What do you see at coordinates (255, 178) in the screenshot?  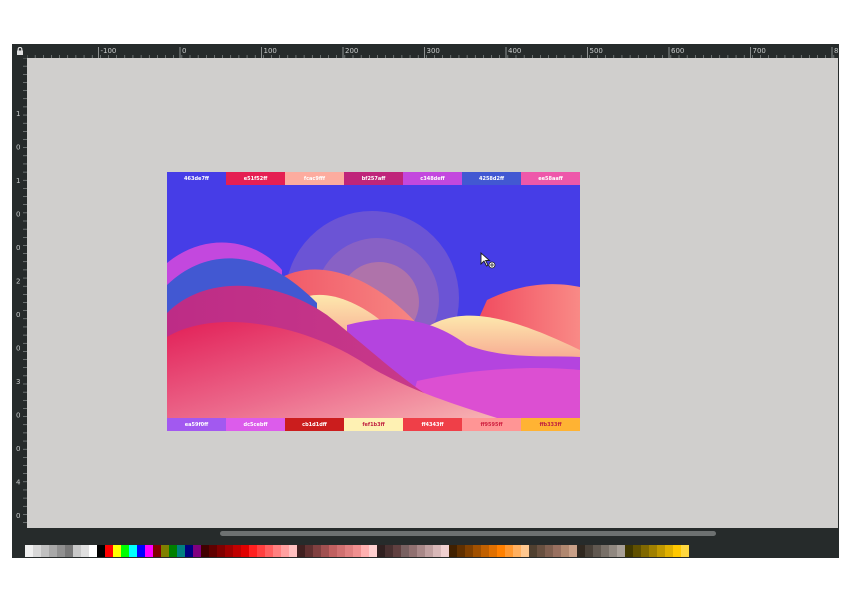 I see `color-label: e51f52ff` at bounding box center [255, 178].